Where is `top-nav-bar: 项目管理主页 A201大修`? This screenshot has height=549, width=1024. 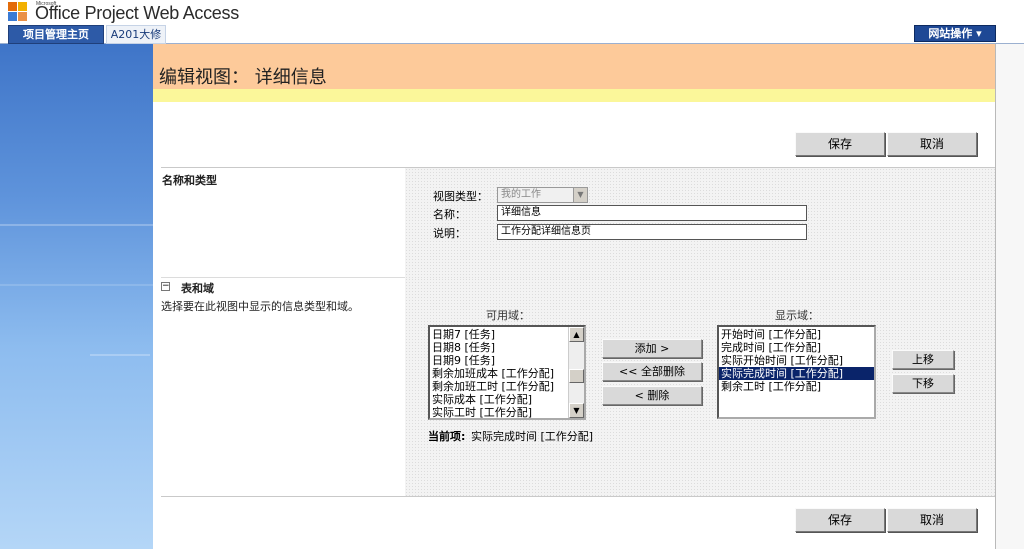 top-nav-bar: 项目管理主页 A201大修 is located at coordinates (512, 34).